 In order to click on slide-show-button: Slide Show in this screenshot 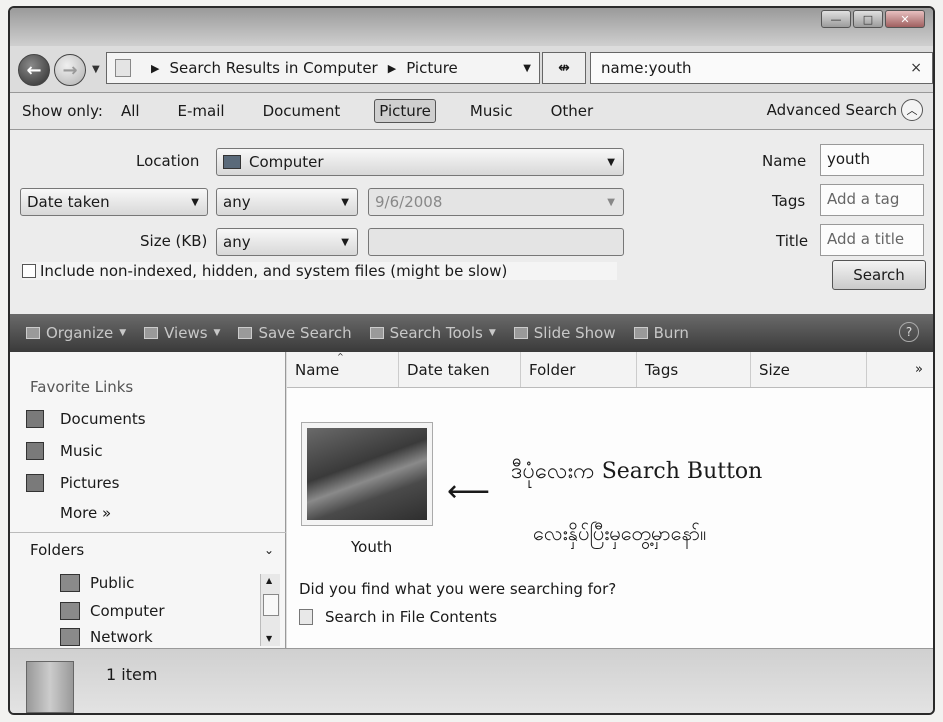, I will do `click(564, 333)`.